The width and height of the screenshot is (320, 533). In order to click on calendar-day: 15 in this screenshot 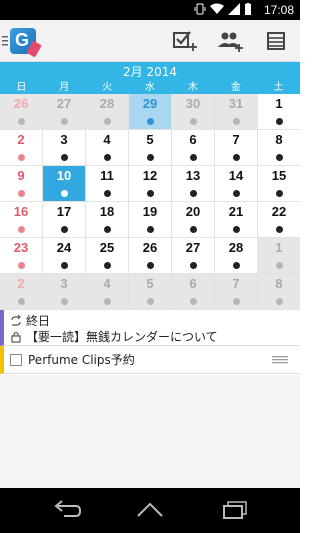, I will do `click(279, 183)`.